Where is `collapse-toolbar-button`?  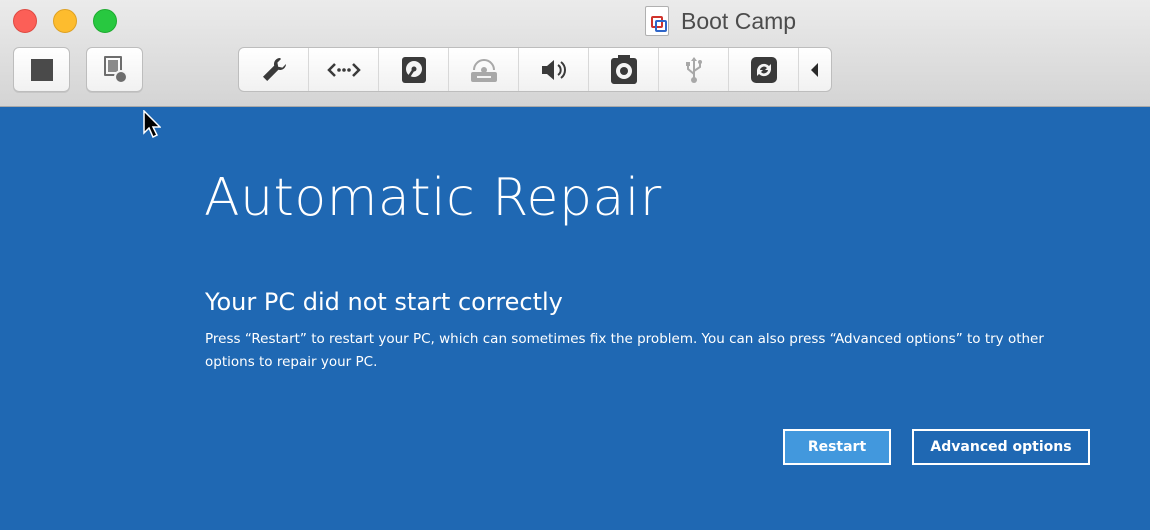
collapse-toolbar-button is located at coordinates (815, 70).